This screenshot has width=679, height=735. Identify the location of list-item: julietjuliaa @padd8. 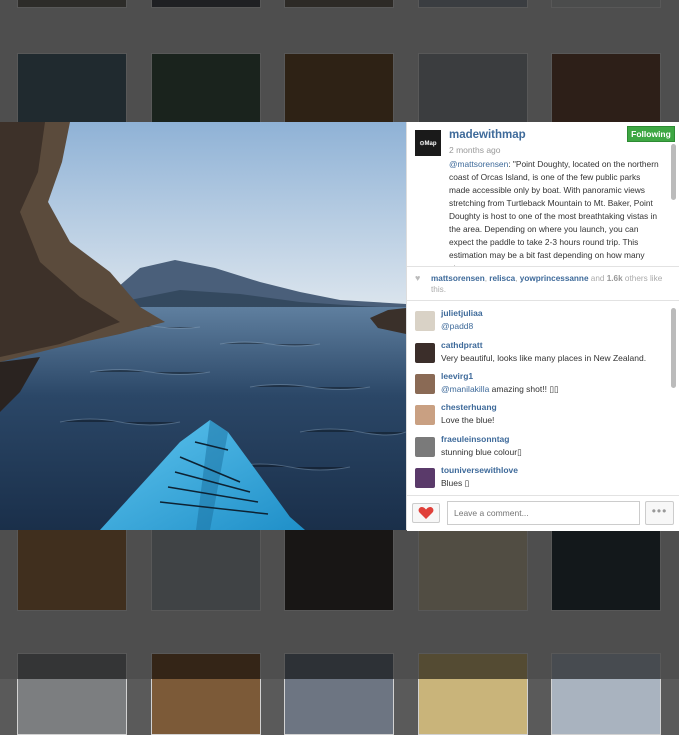
(540, 323).